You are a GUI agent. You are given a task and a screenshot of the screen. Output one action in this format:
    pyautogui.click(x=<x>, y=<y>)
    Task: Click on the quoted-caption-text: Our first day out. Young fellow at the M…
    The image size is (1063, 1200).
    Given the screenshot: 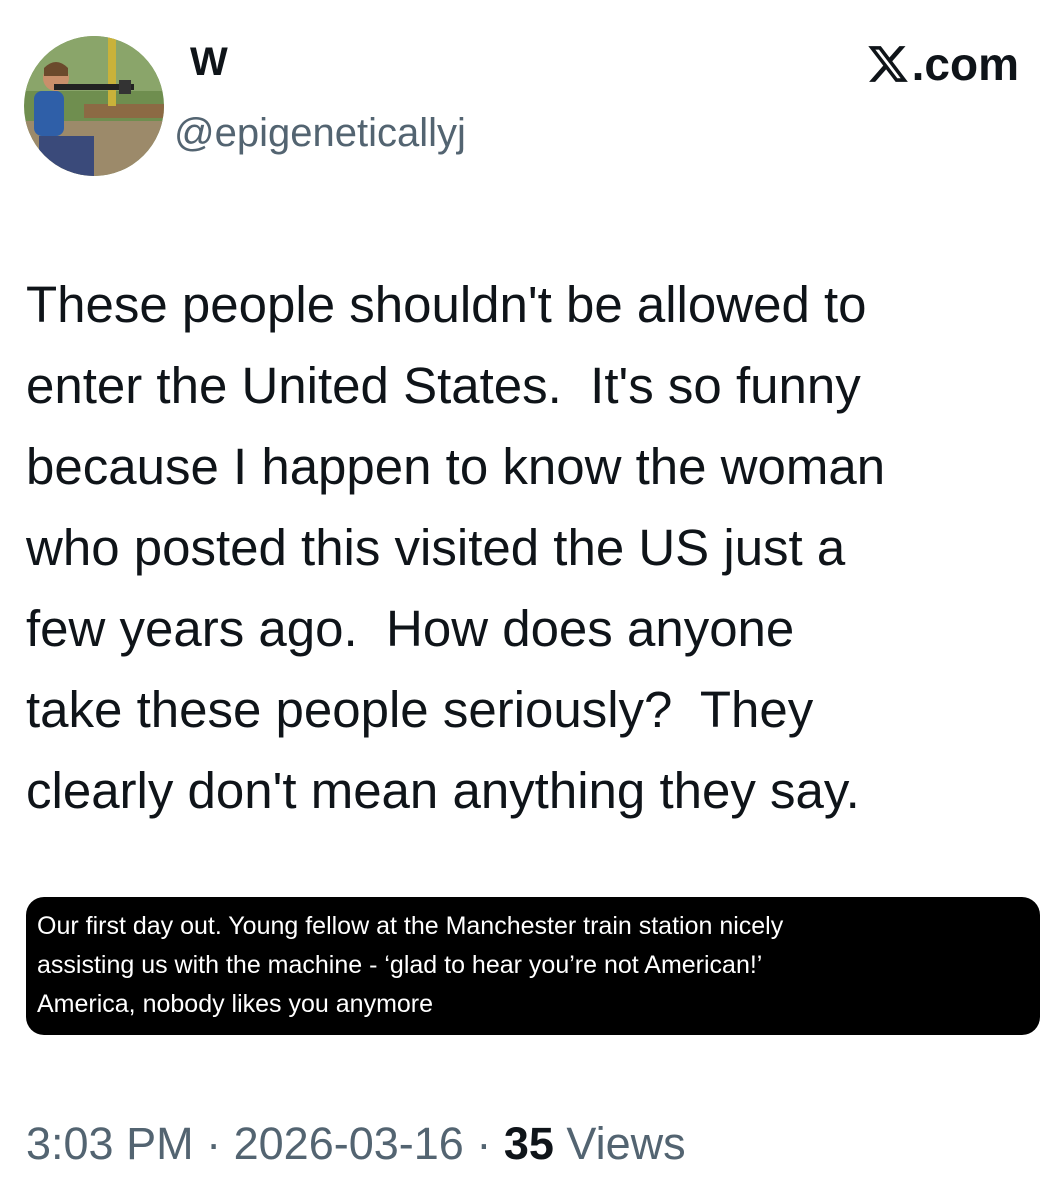 What is the action you would take?
    pyautogui.click(x=410, y=965)
    